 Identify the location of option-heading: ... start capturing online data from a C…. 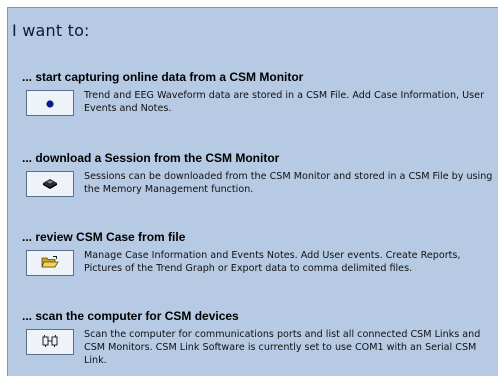
(163, 77).